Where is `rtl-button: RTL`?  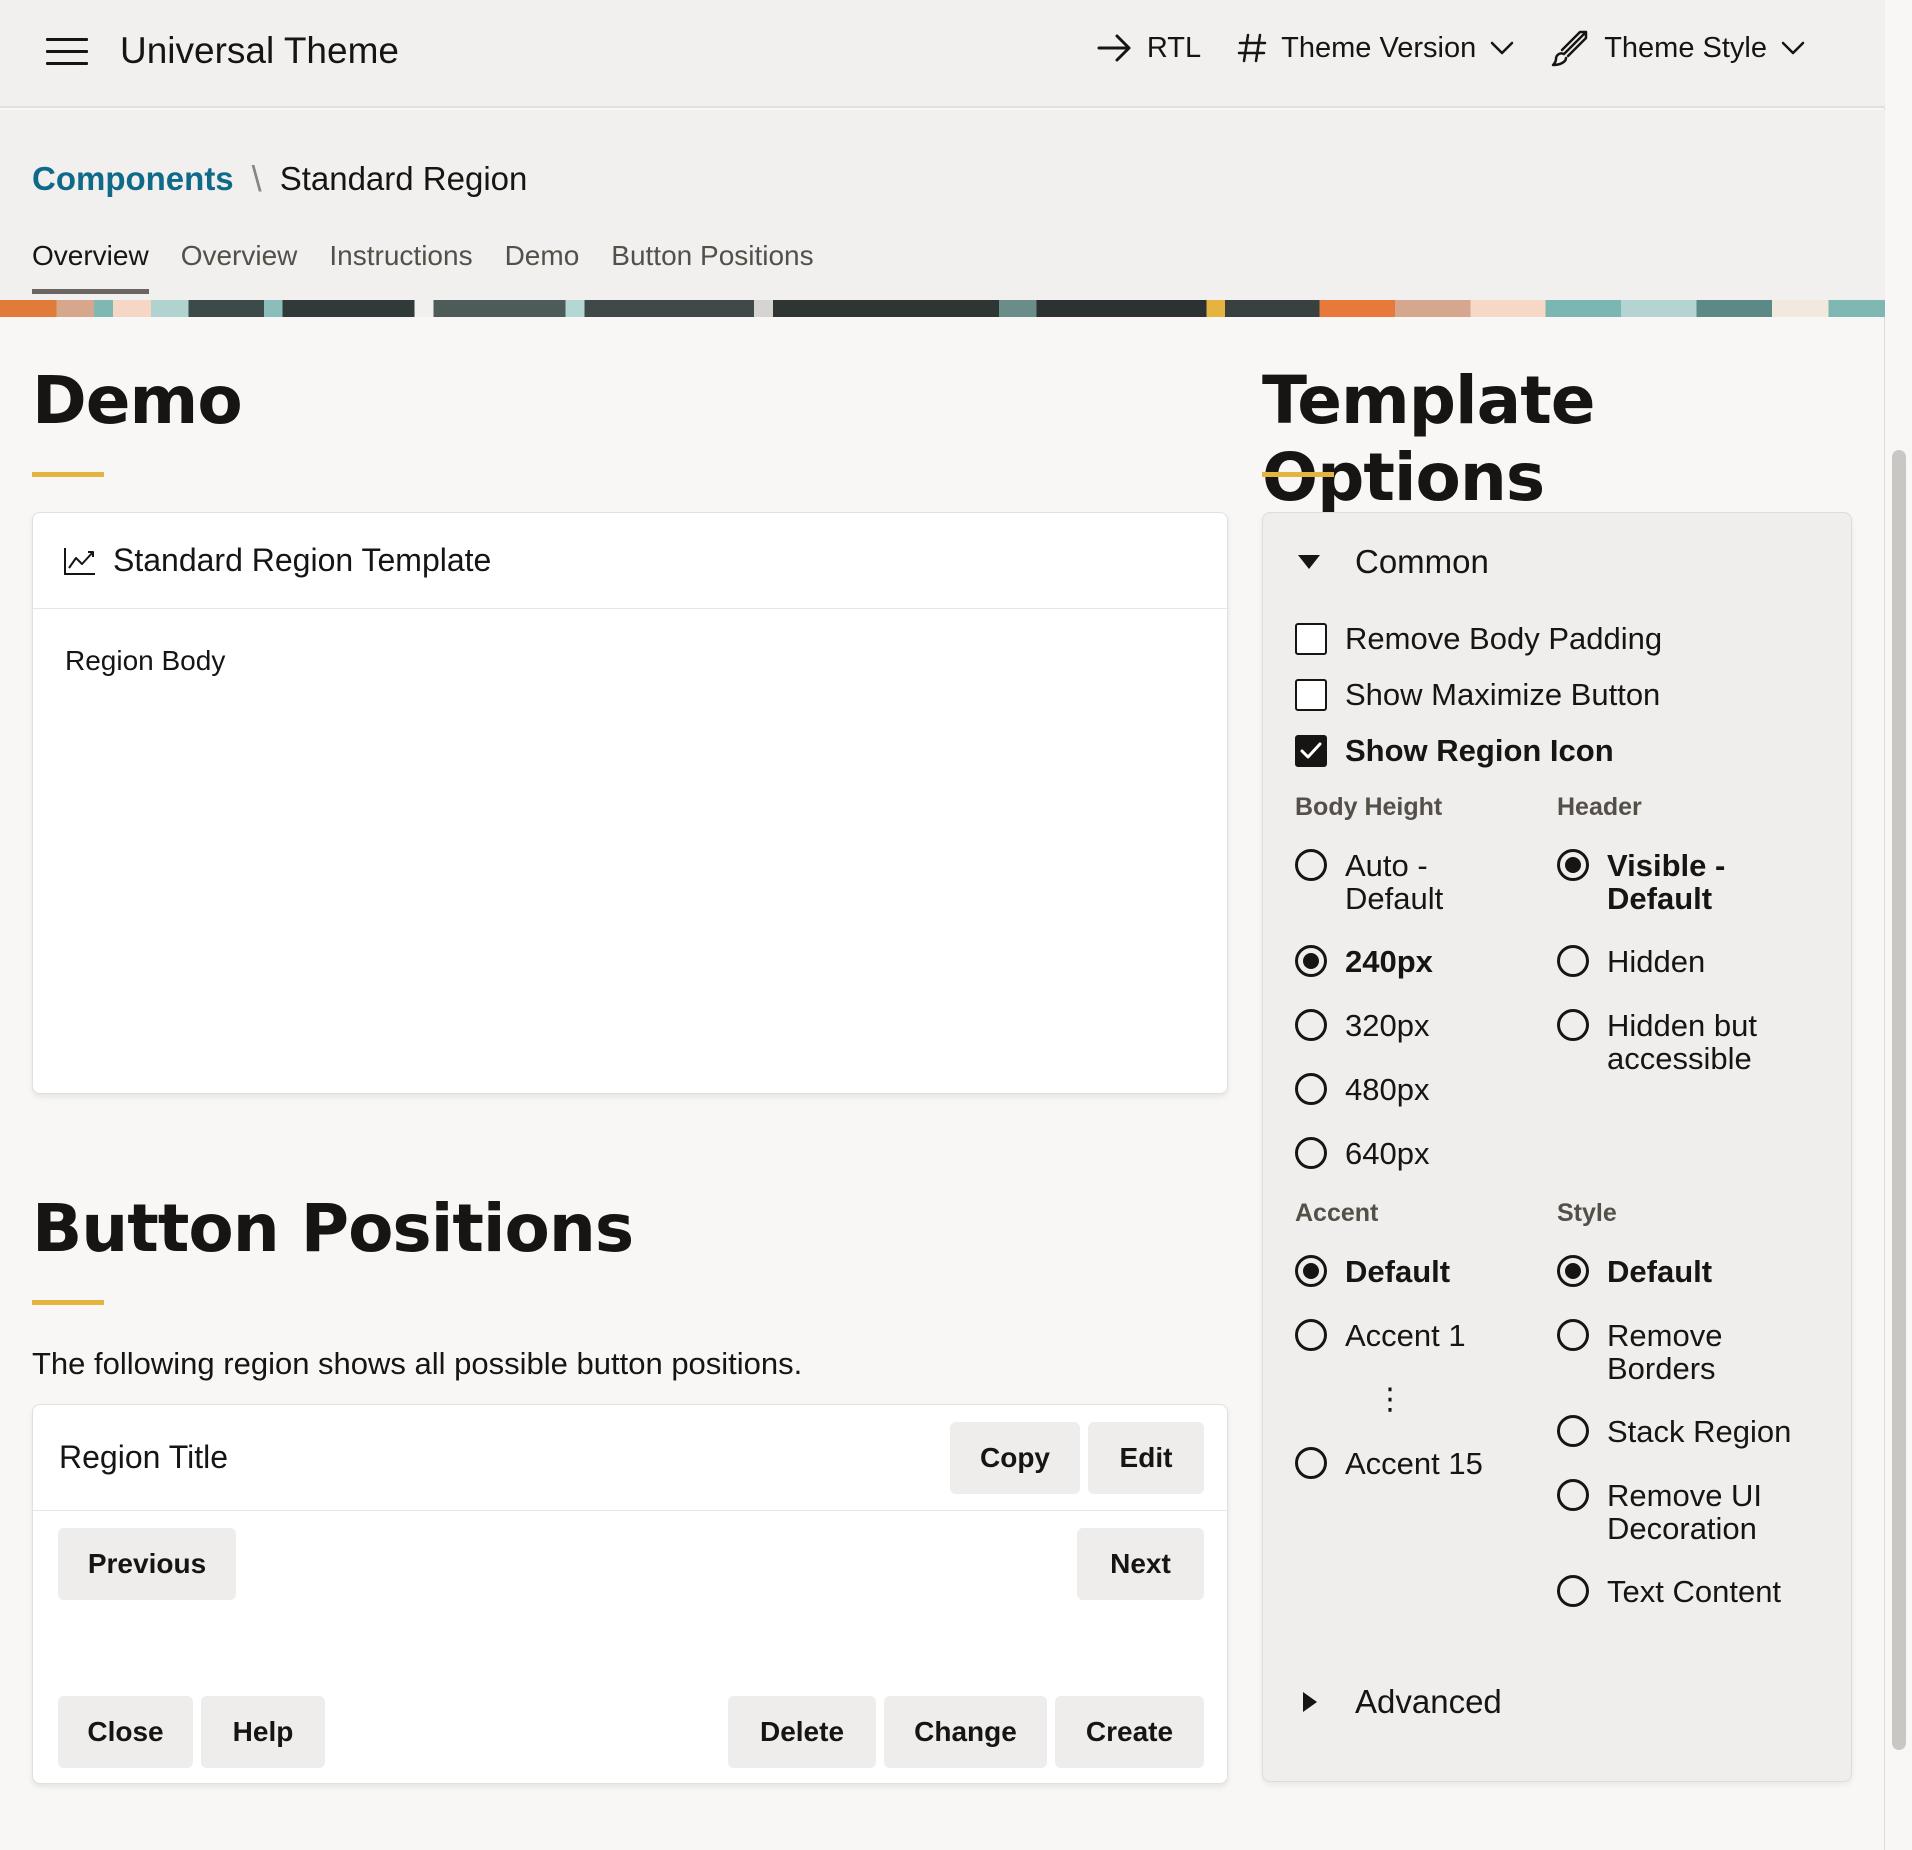 rtl-button: RTL is located at coordinates (1149, 48).